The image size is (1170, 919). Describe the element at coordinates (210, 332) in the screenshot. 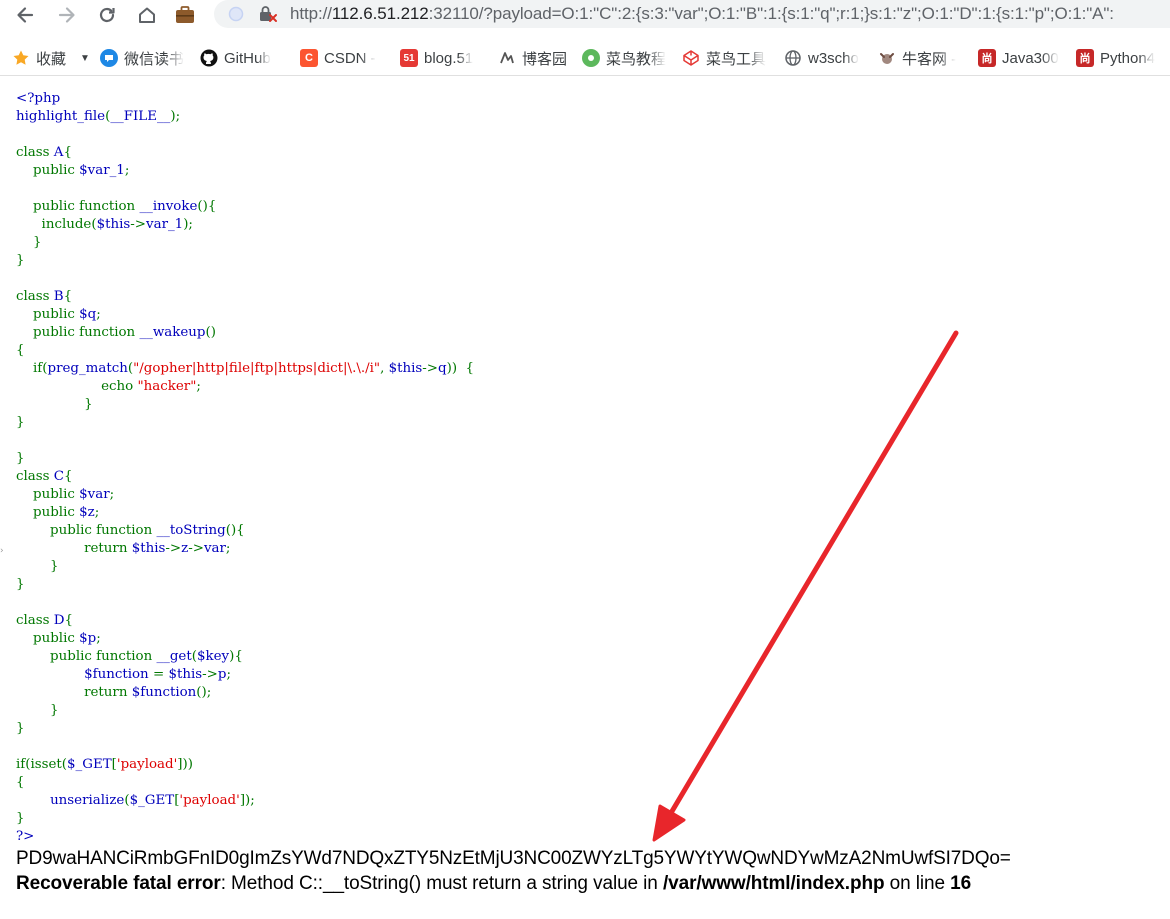

I see `code-token: ()` at that location.